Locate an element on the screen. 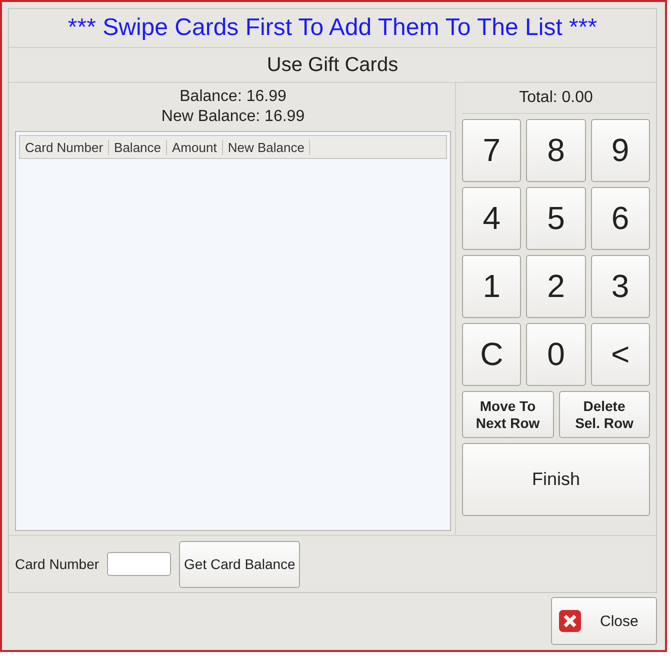  get-balance-button: Get Card Balance is located at coordinates (239, 564).